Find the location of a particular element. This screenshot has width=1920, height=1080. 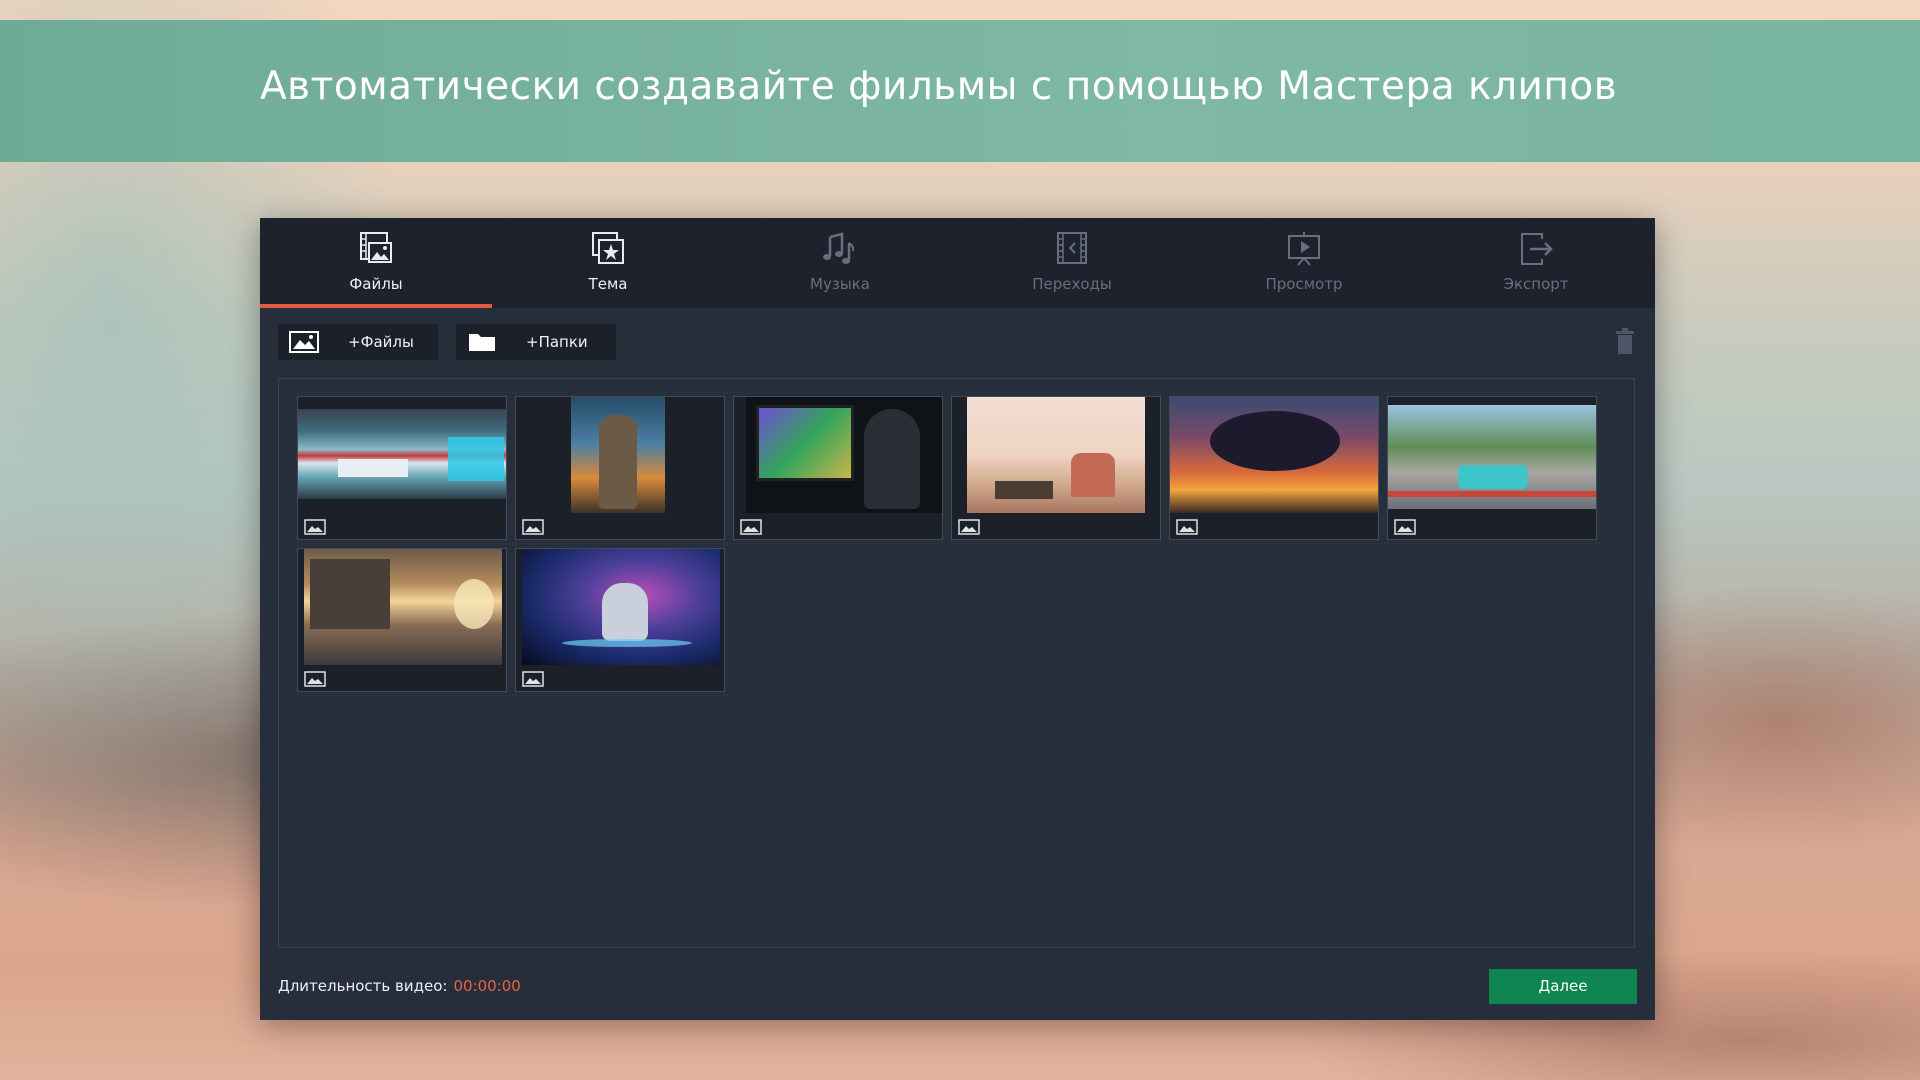

tab-preview: Просмотр is located at coordinates (1304, 263).